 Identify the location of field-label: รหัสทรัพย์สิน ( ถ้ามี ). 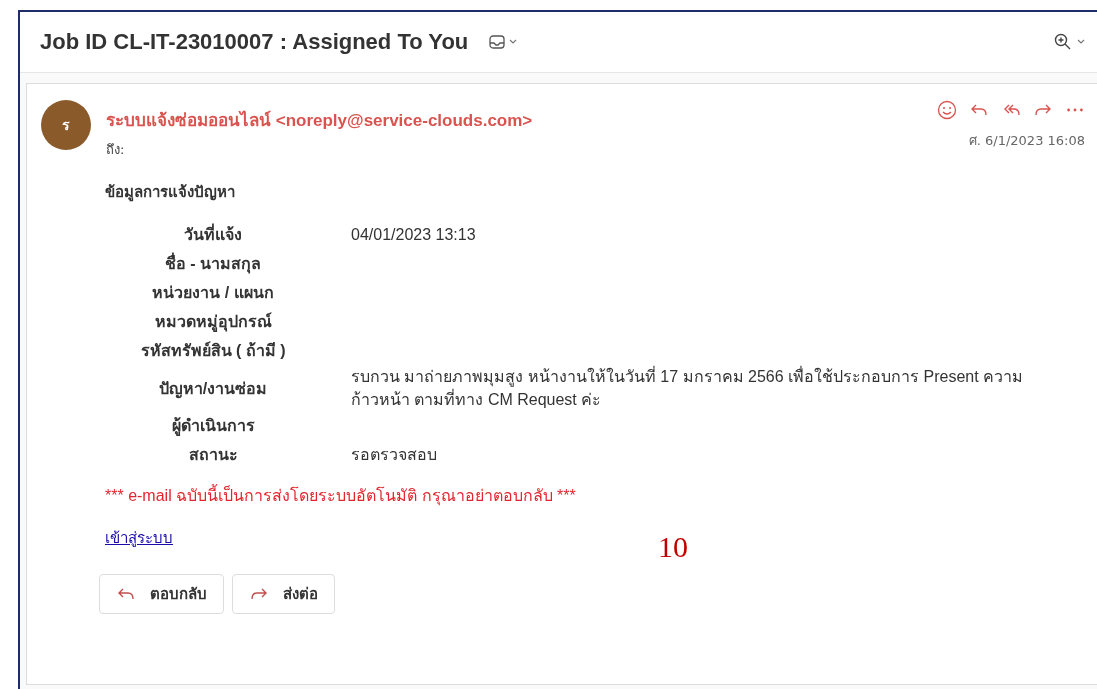
(213, 350).